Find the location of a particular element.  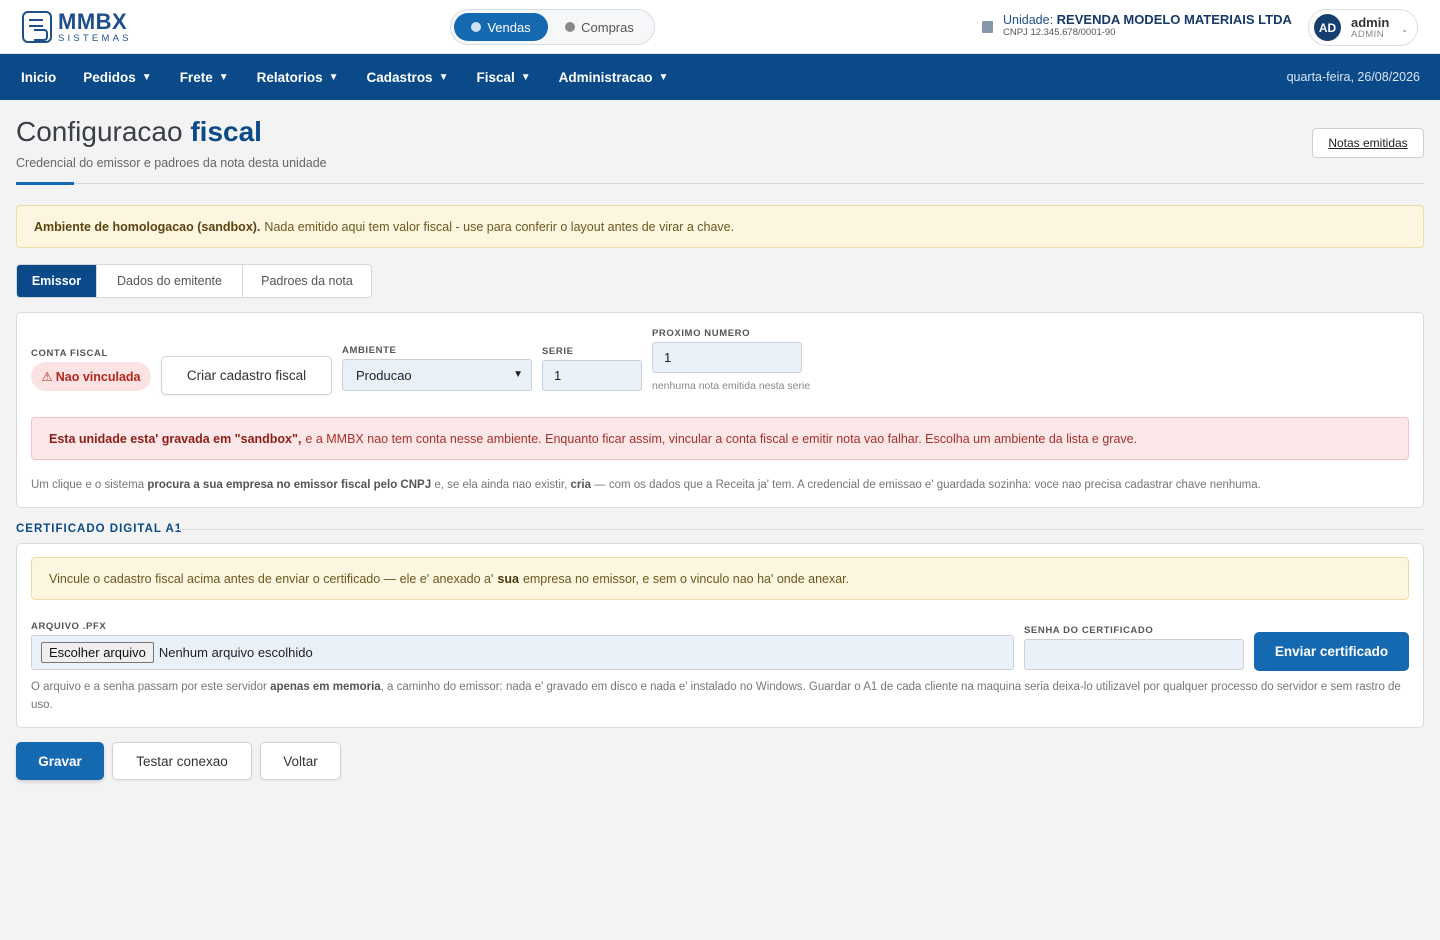

mode-compras-label: Compras is located at coordinates (607, 27).